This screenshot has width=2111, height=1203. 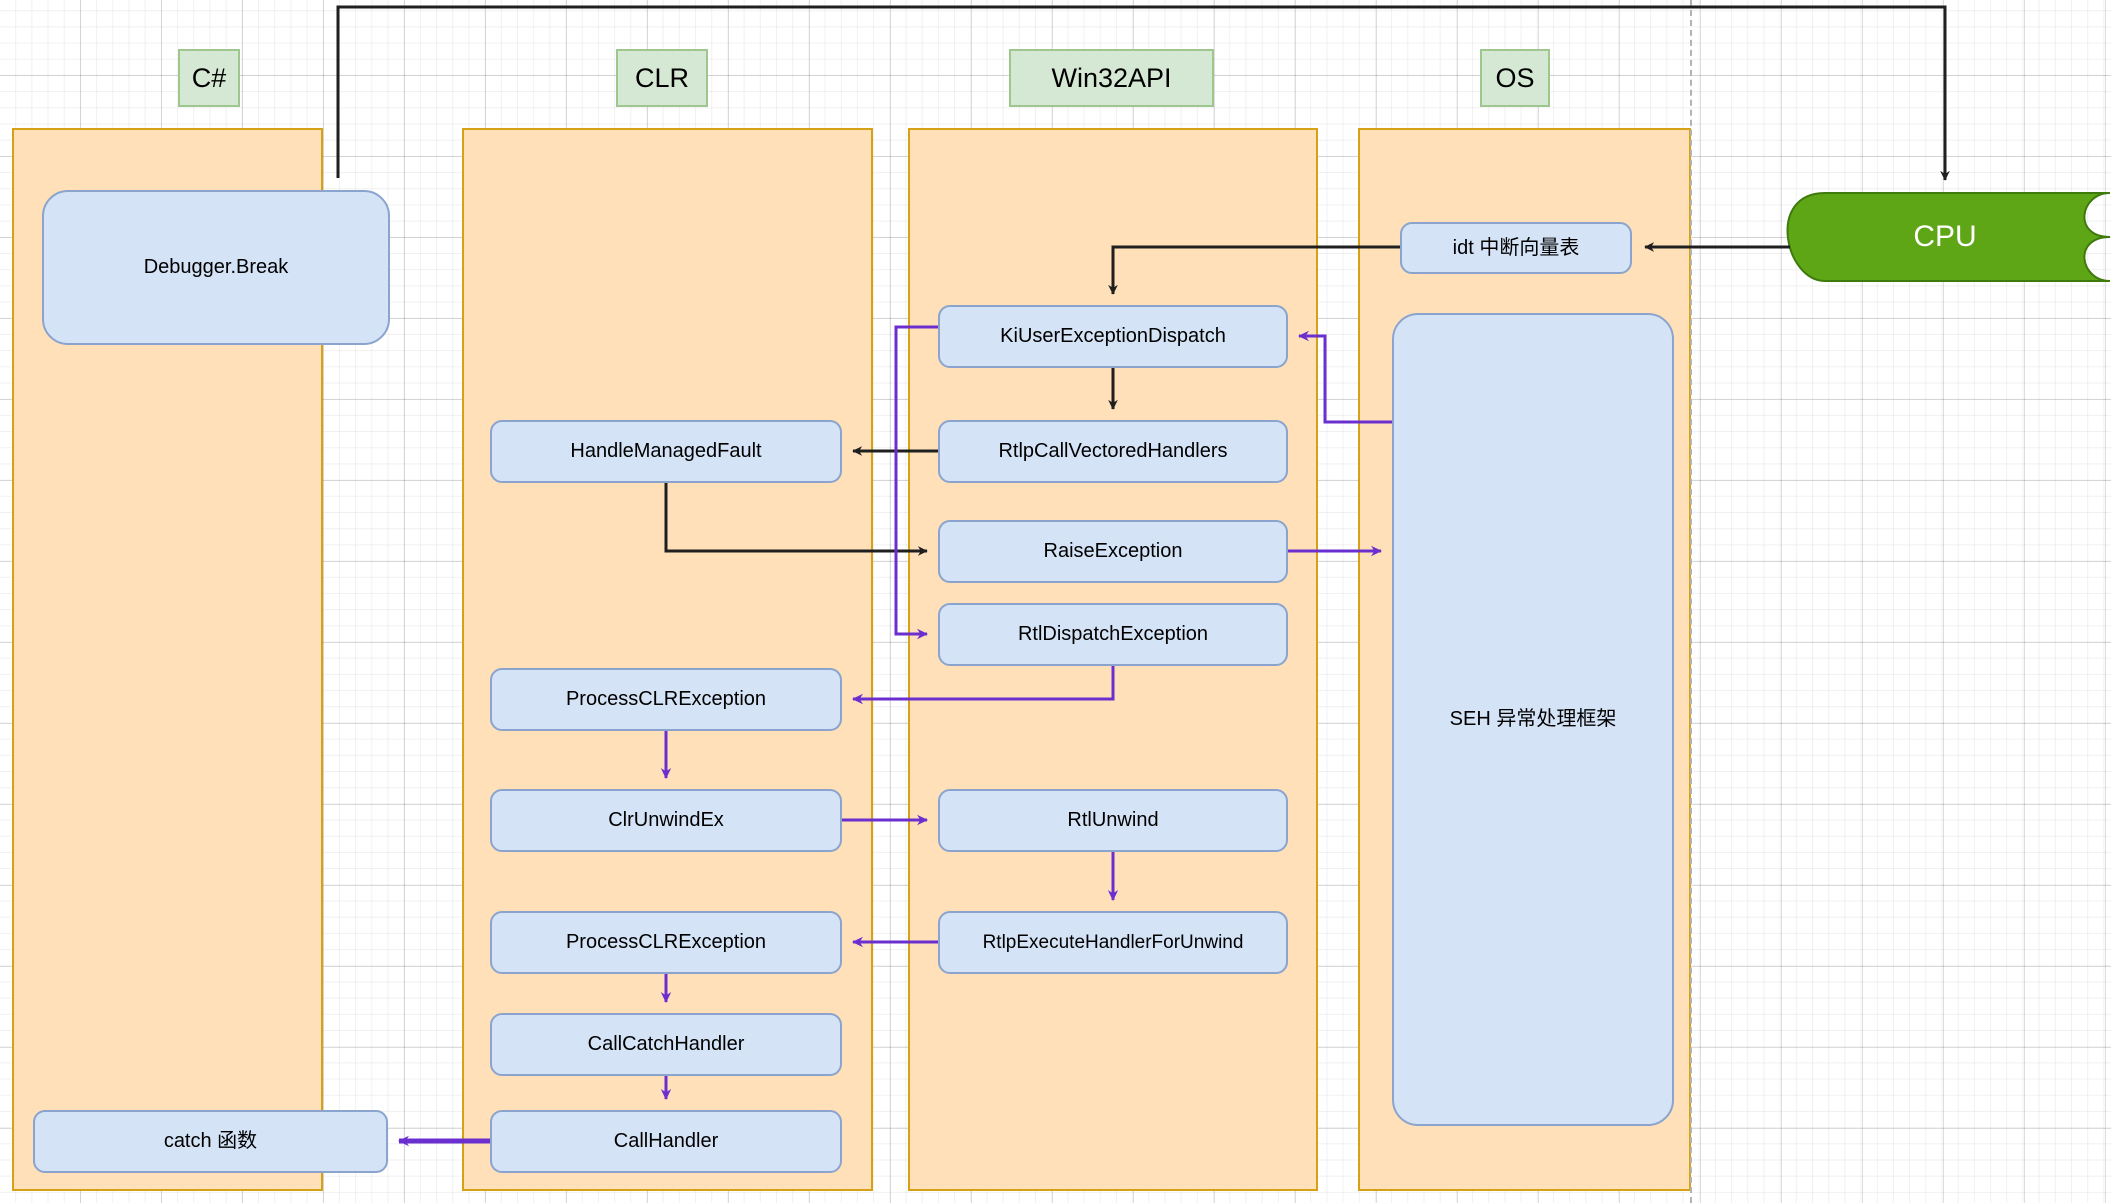 I want to click on node-raise-exception: RaiseException, so click(x=1113, y=551).